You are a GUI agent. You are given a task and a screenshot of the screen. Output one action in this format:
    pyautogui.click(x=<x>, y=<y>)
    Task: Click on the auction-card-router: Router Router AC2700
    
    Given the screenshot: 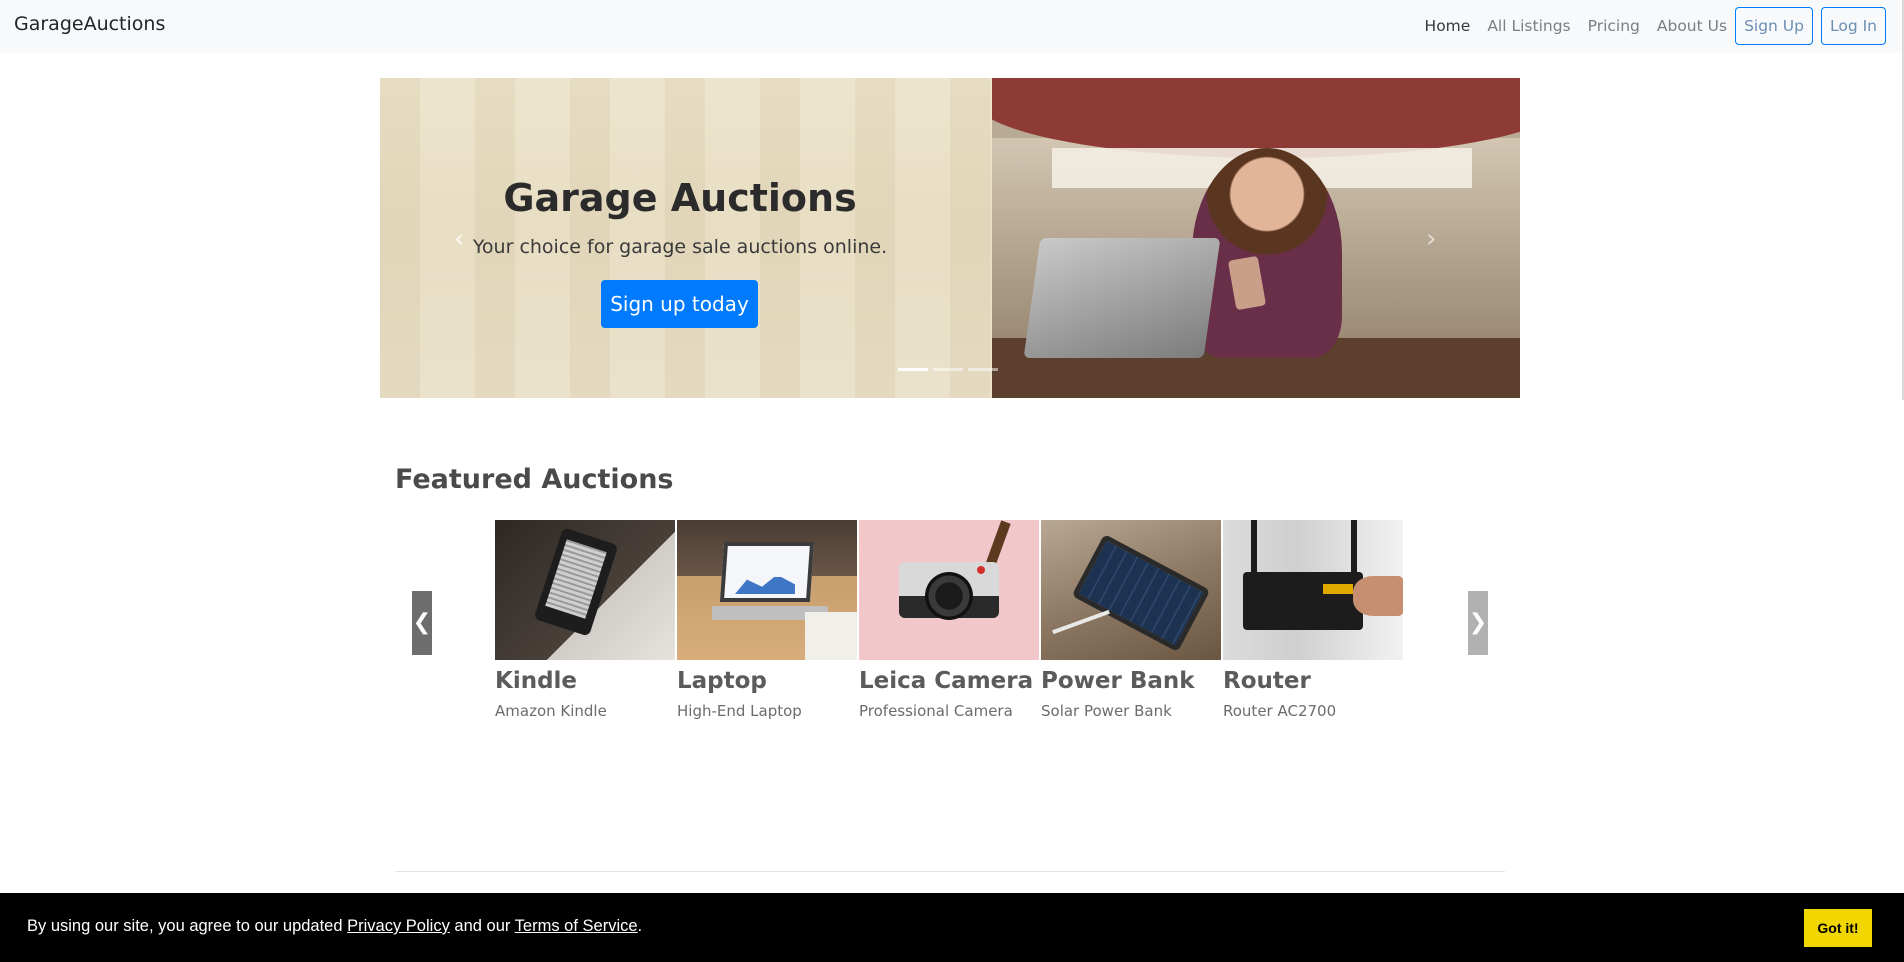 What is the action you would take?
    pyautogui.click(x=1314, y=620)
    